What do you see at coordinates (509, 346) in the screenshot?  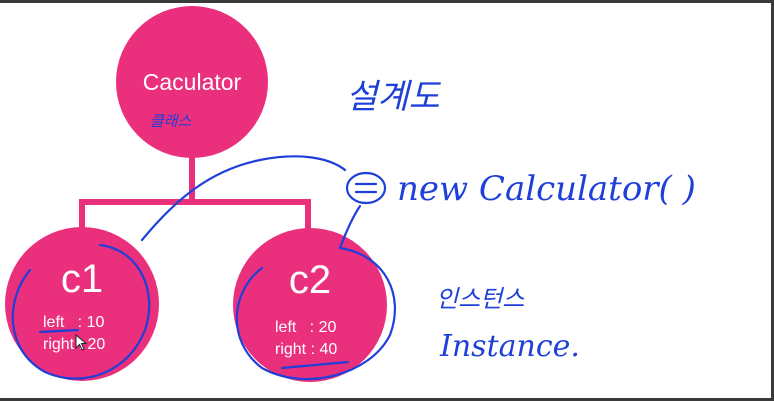 I see `instance-en-handwritten-label: Instance.` at bounding box center [509, 346].